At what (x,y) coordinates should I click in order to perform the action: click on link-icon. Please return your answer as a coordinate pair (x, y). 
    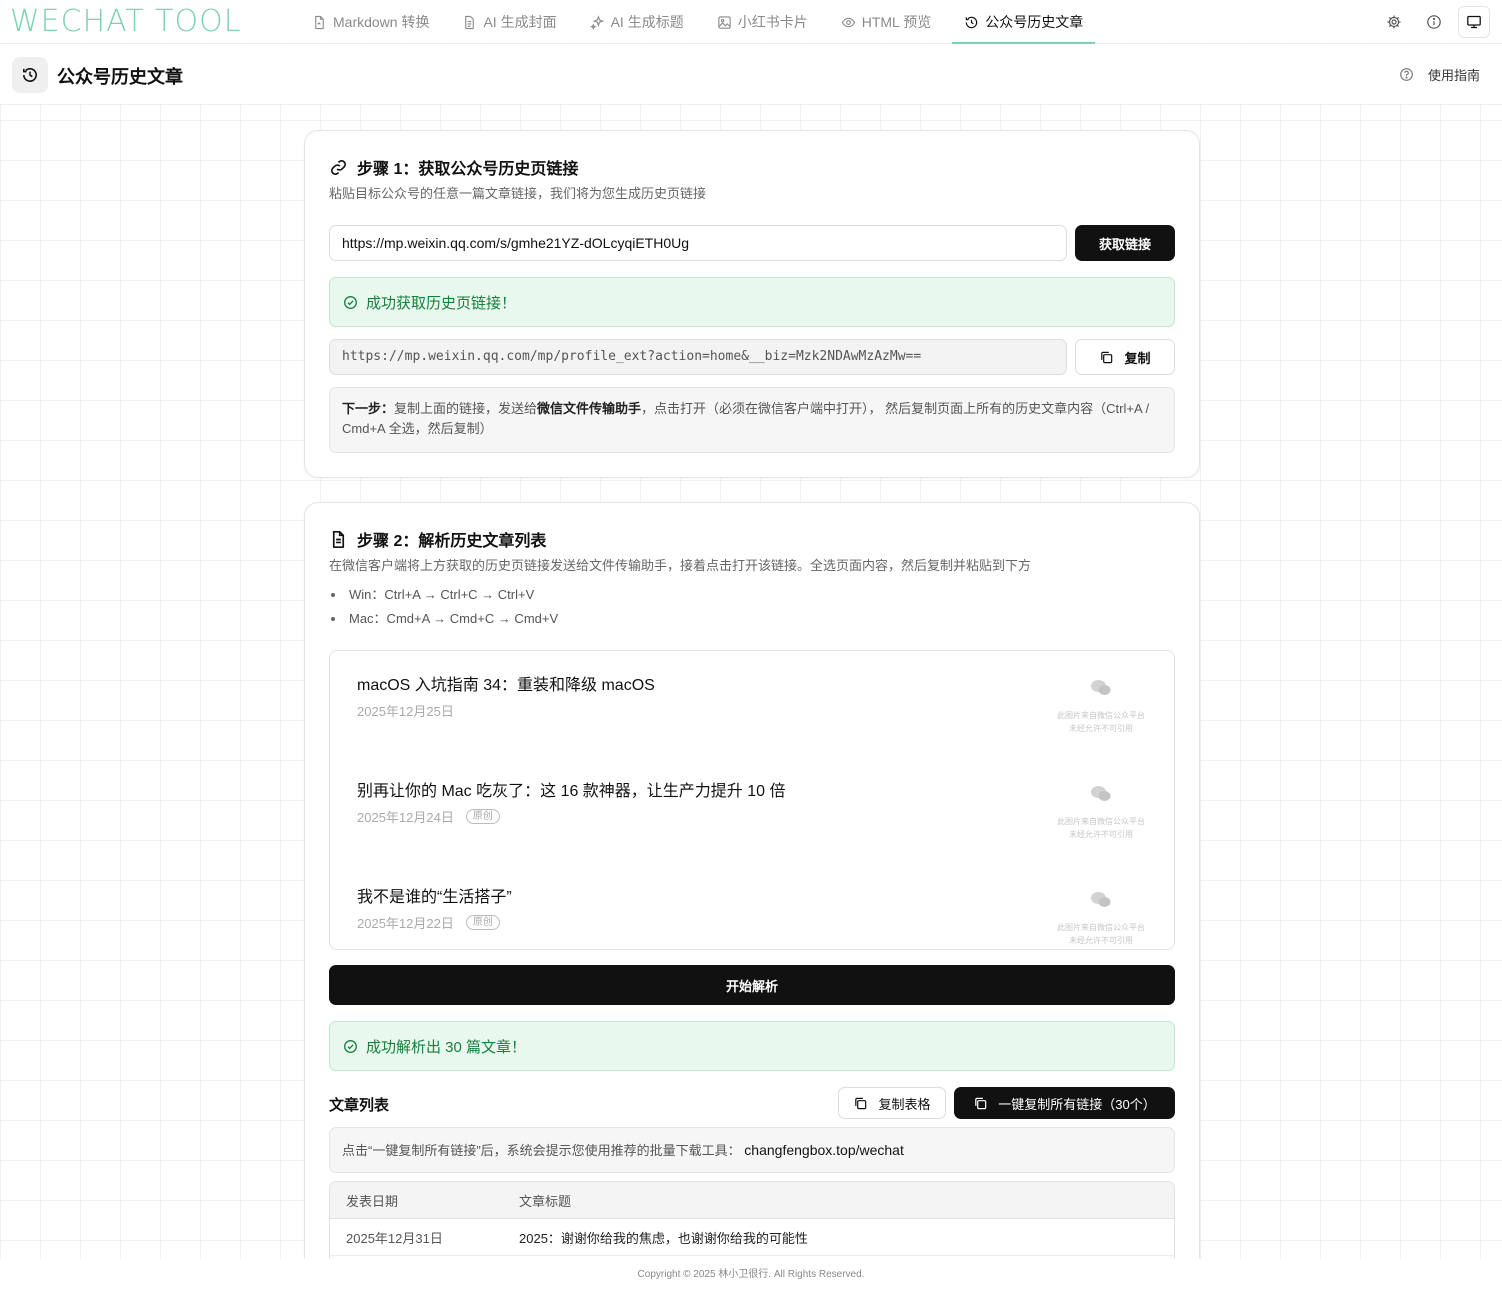
    Looking at the image, I should click on (338, 167).